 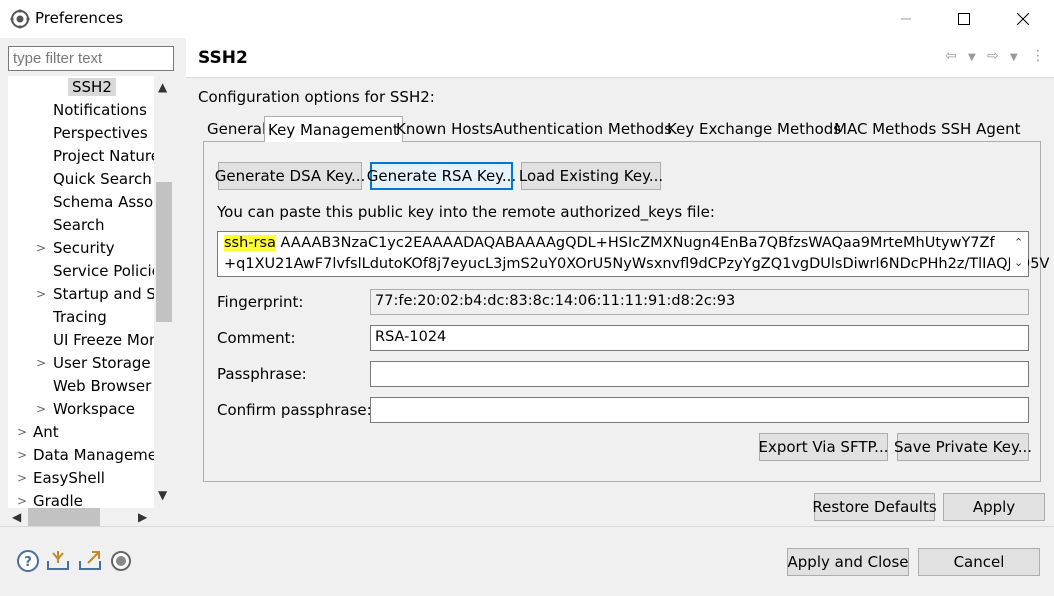 I want to click on comment-label: Comment:, so click(x=256, y=338).